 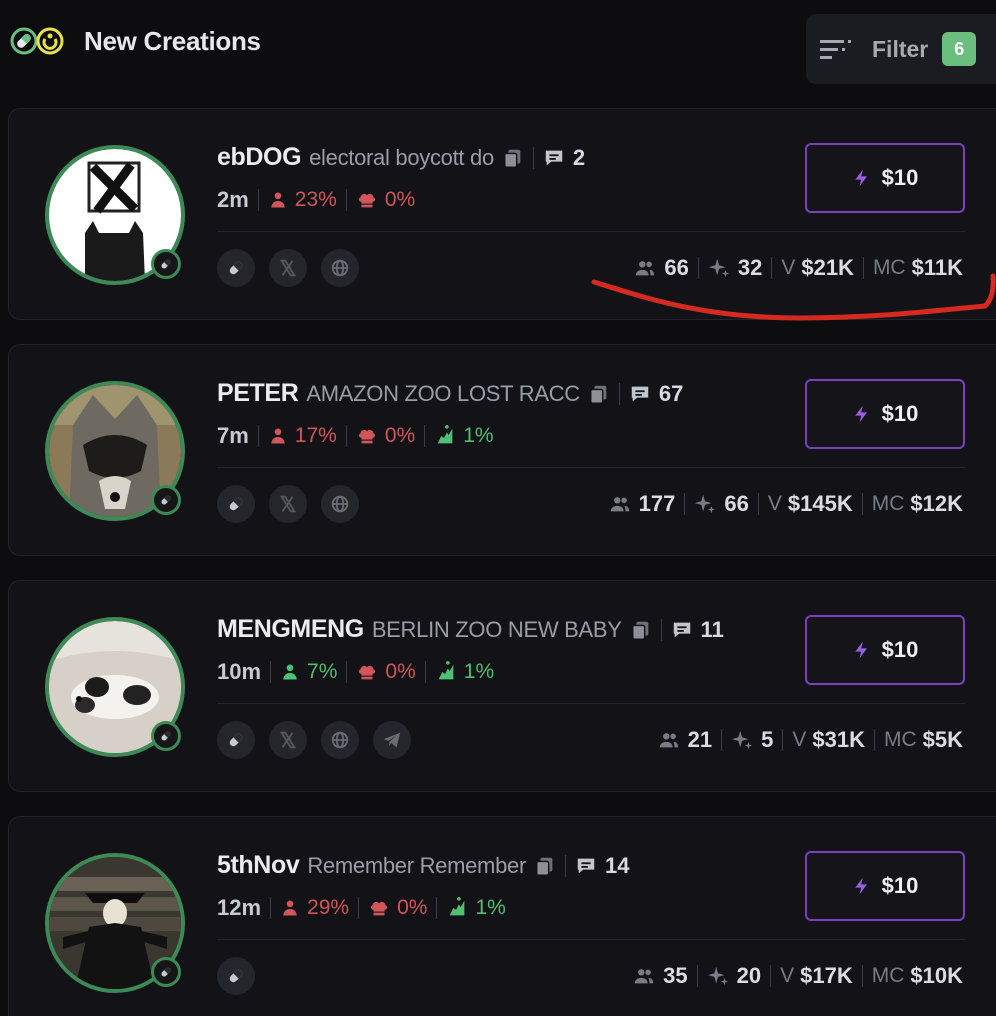 What do you see at coordinates (901, 49) in the screenshot?
I see `filter-button: Filter 6` at bounding box center [901, 49].